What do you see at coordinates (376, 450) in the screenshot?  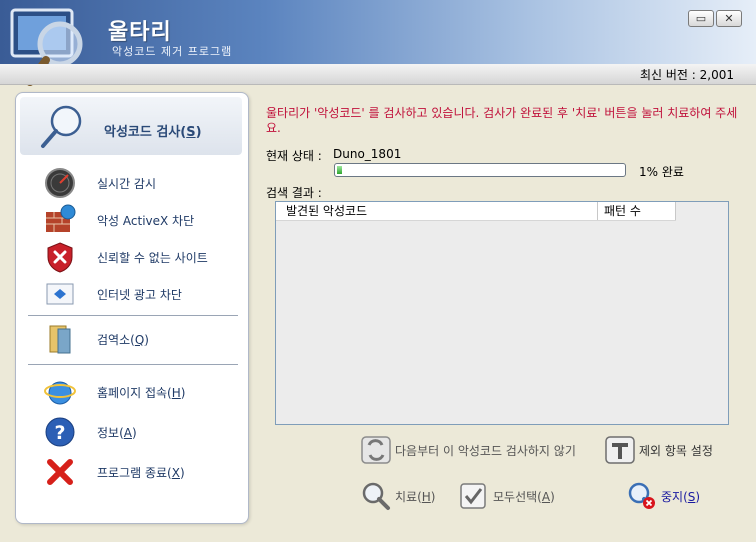 I see `skip-icon` at bounding box center [376, 450].